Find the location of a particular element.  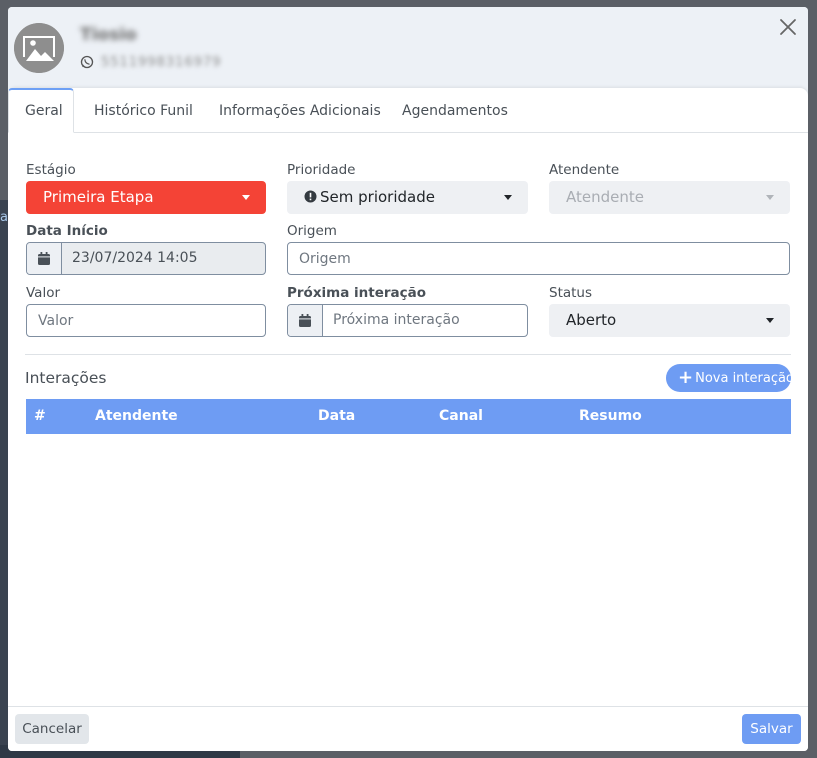

priority-value: Sem prioridade is located at coordinates (377, 197).